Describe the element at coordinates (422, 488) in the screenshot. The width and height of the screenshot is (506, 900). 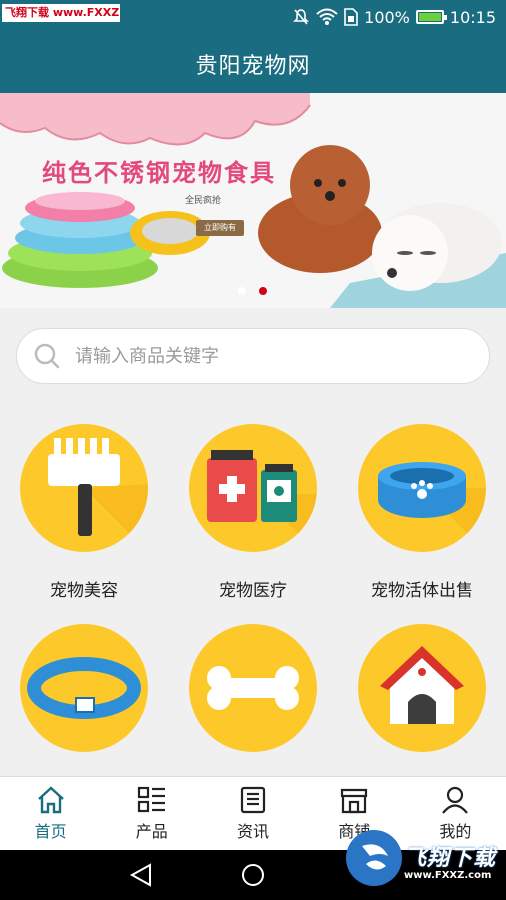
I see `pet-bowl-icon` at that location.